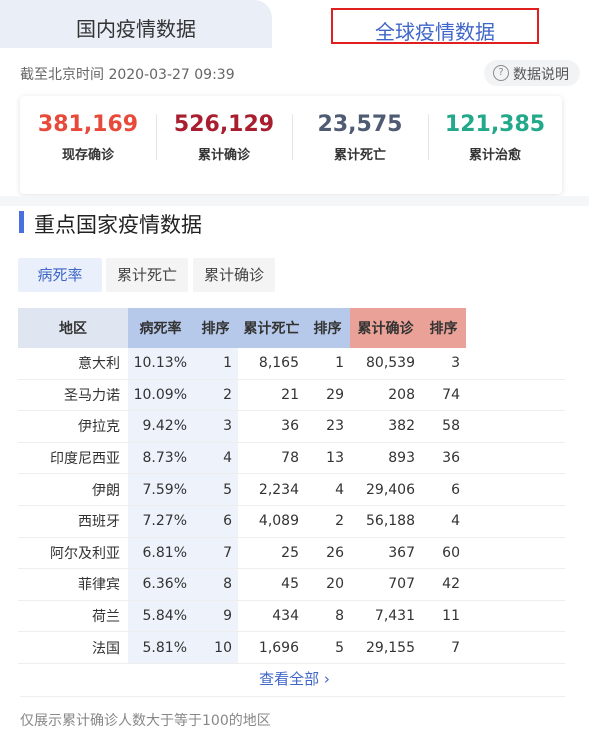  I want to click on filter-tab-total-deaths: 累计死亡, so click(147, 275).